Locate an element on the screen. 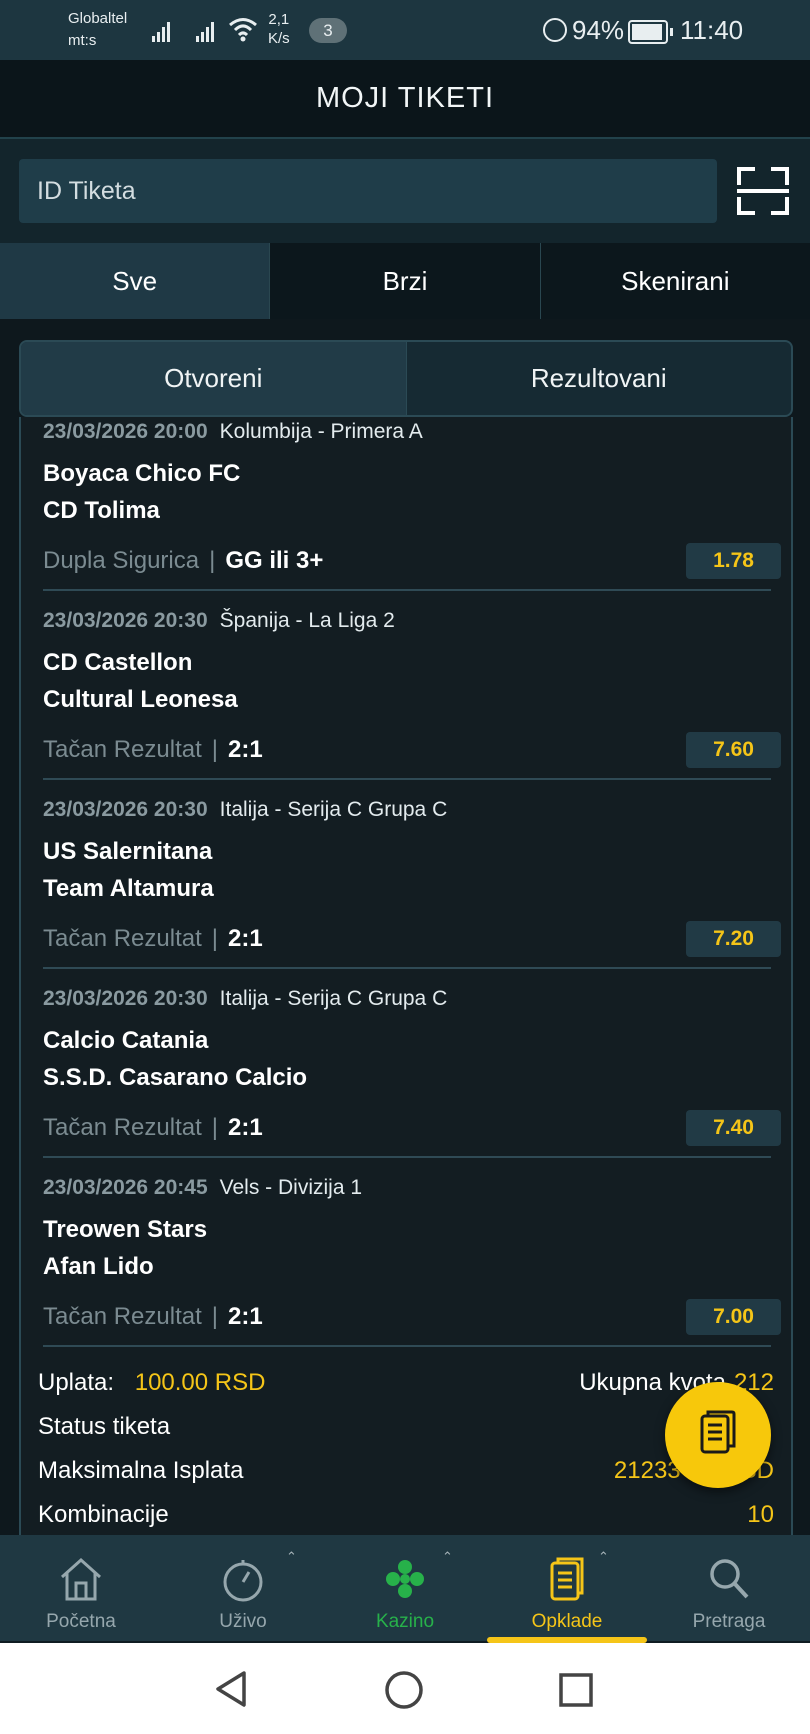  back-icon is located at coordinates (231, 1689).